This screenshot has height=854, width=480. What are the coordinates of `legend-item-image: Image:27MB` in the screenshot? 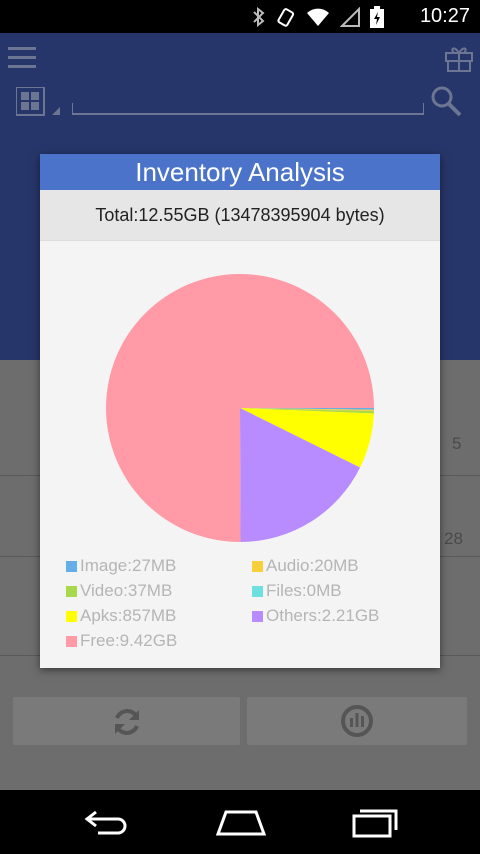 It's located at (121, 566).